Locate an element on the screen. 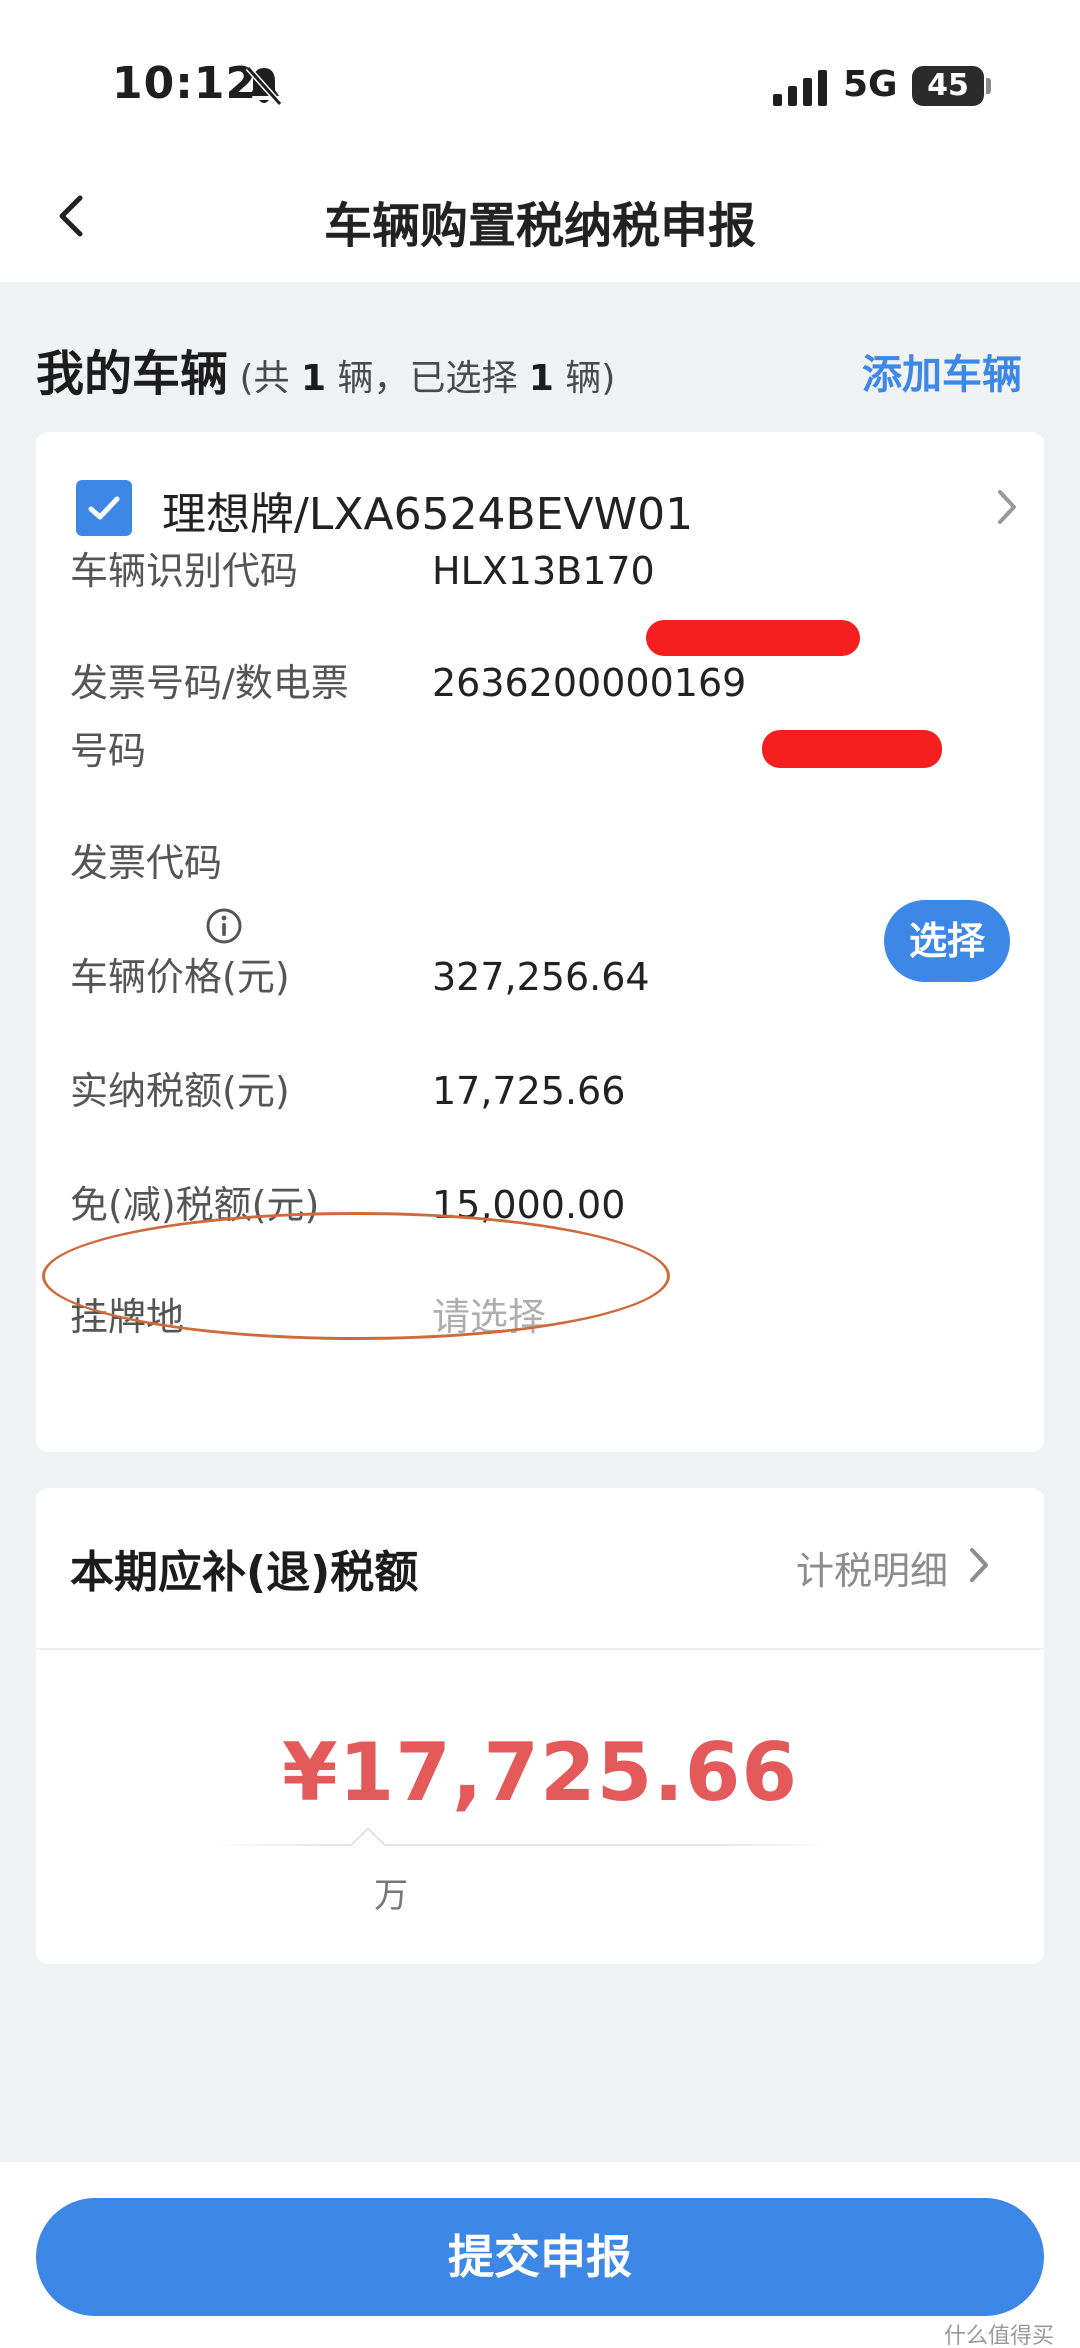 The height and width of the screenshot is (2348, 1080). vehicle-checkbox is located at coordinates (104, 508).